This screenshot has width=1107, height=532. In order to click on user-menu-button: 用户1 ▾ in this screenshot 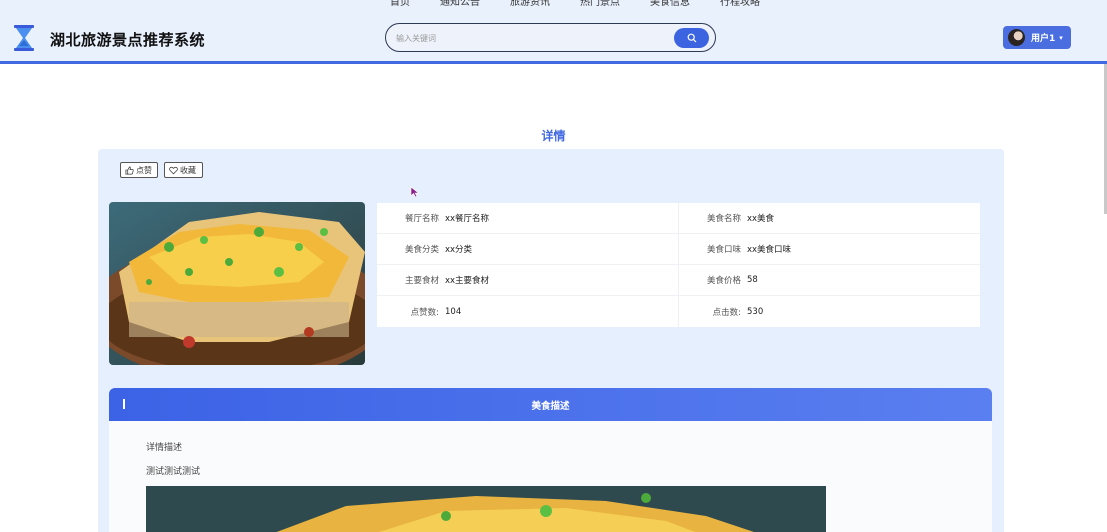, I will do `click(1037, 37)`.